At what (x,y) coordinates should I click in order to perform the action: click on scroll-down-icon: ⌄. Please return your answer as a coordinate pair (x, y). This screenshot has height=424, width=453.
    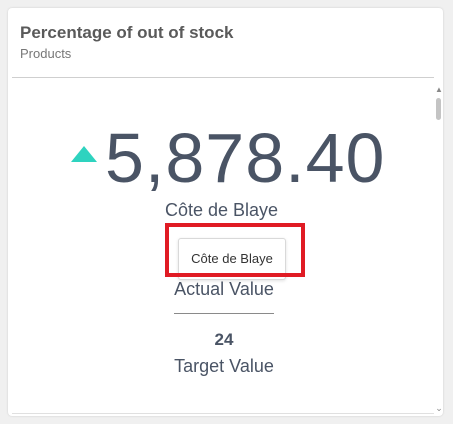
    Looking at the image, I should click on (439, 408).